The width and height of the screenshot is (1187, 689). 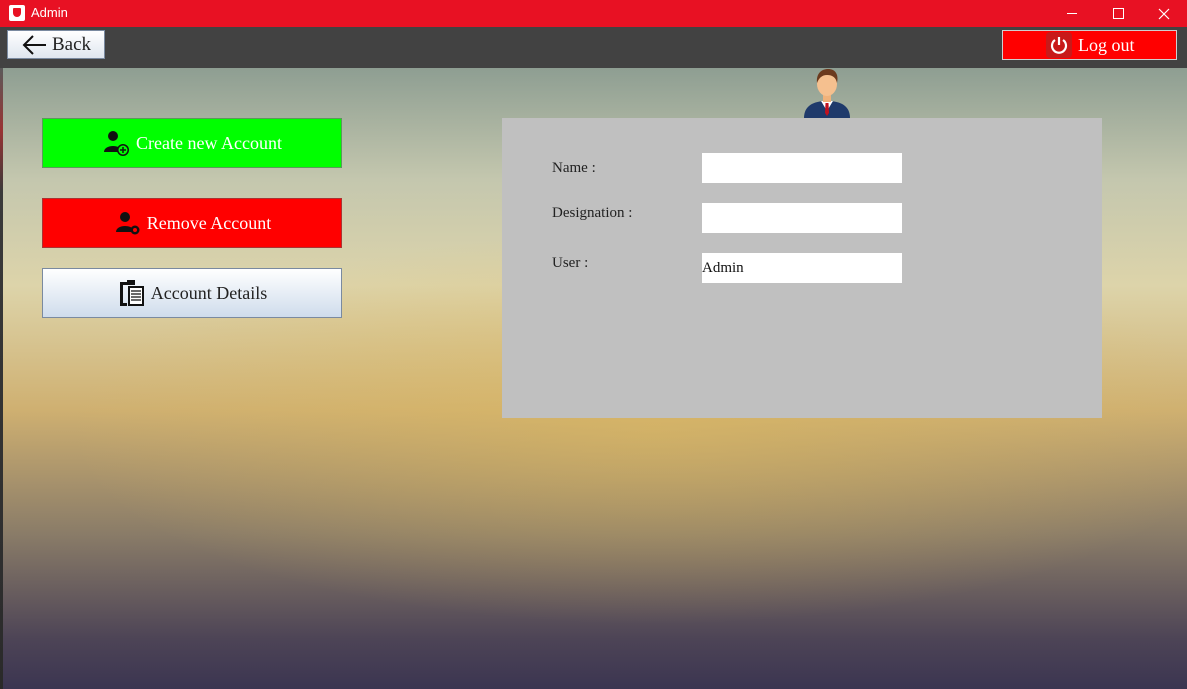 I want to click on logout-button-label: Log out, so click(x=1106, y=44).